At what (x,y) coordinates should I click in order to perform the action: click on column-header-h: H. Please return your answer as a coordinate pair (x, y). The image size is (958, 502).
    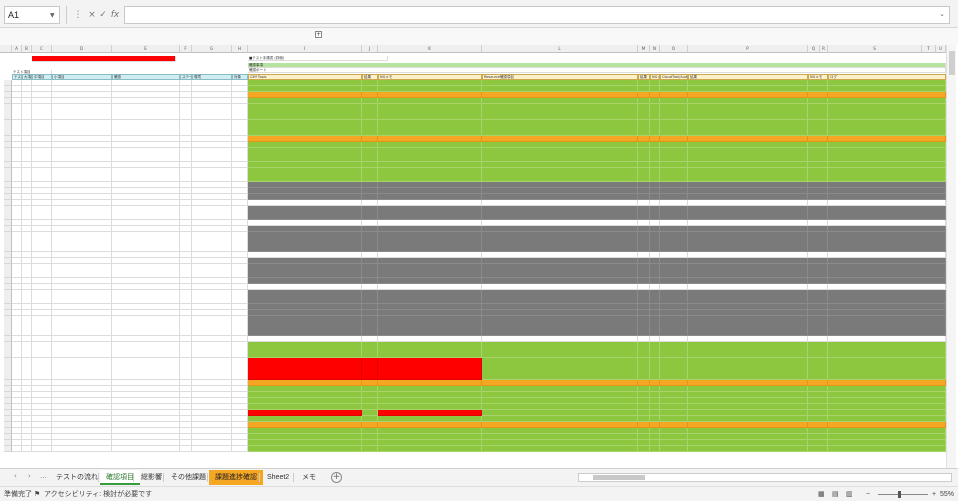
    Looking at the image, I should click on (240, 49).